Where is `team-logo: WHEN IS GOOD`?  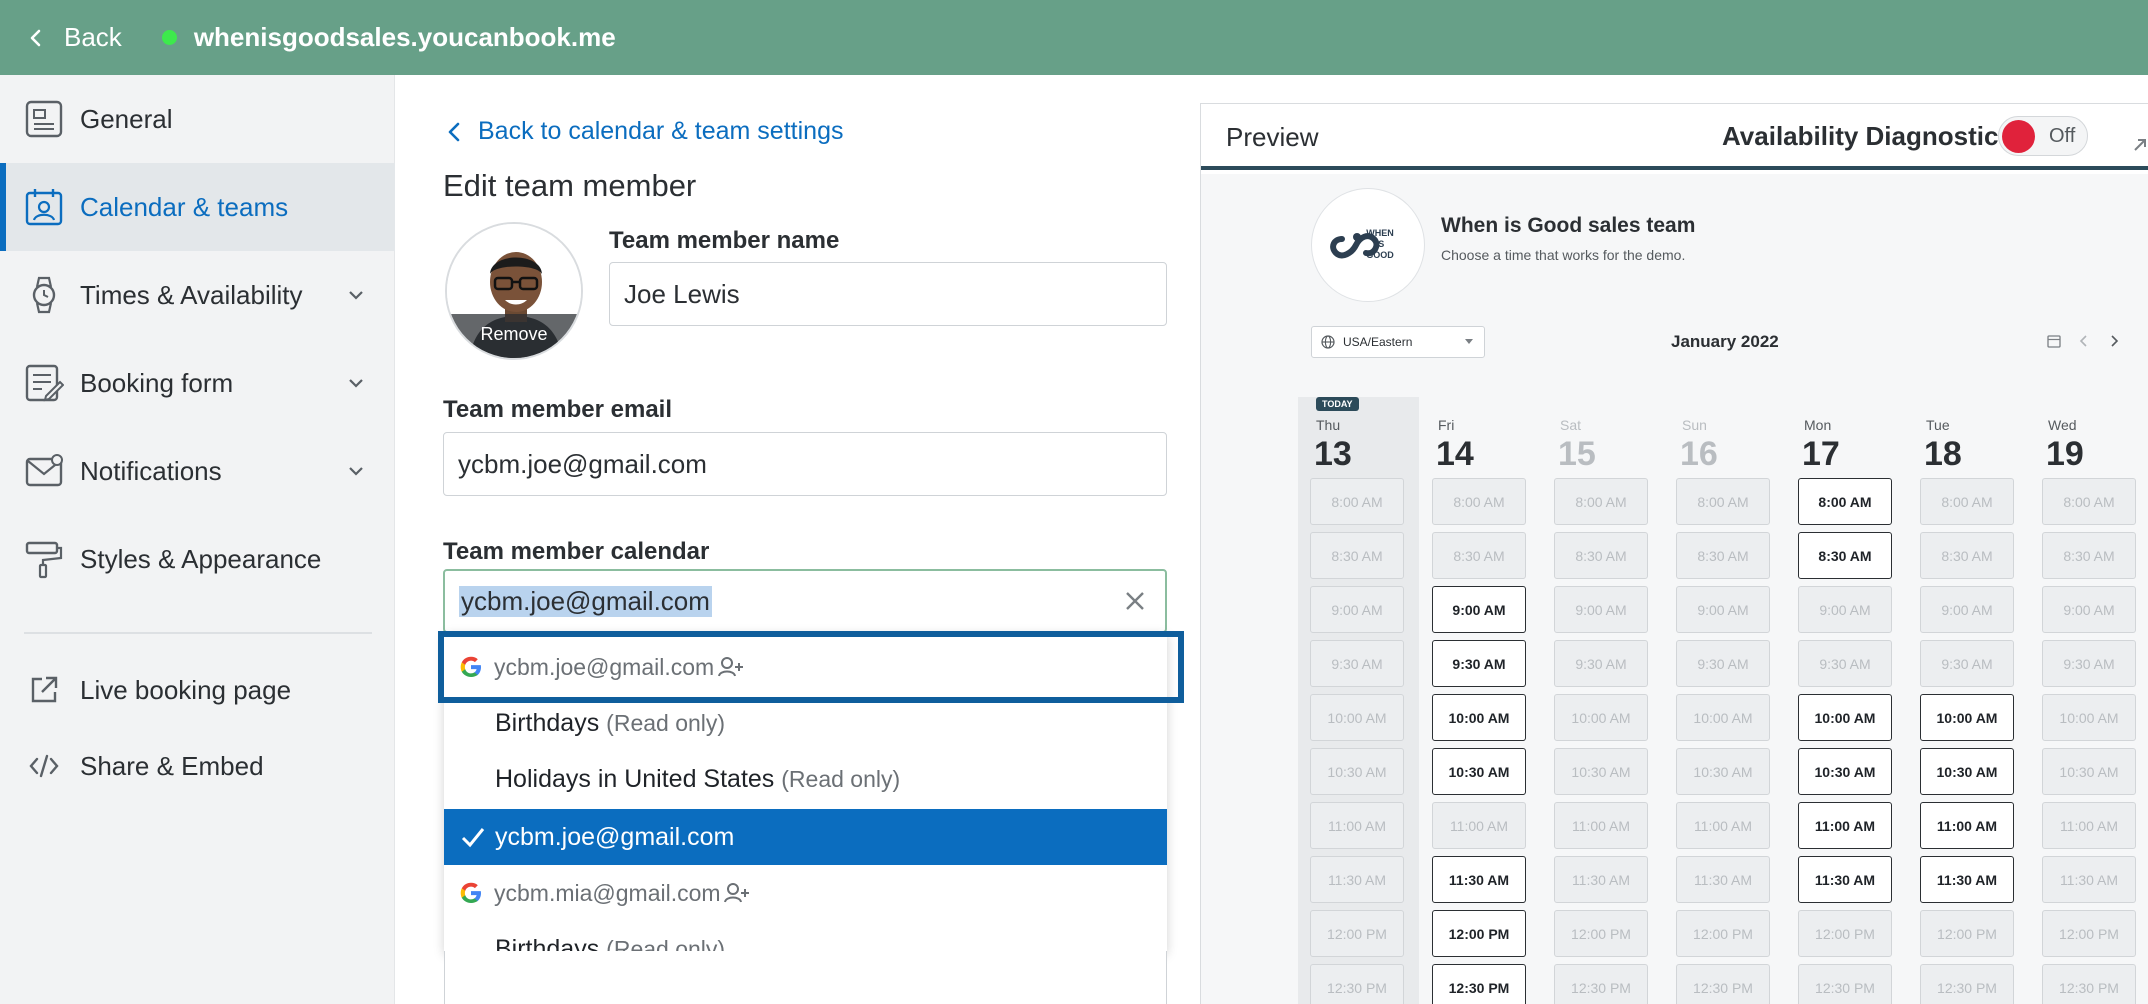 team-logo: WHEN IS GOOD is located at coordinates (1368, 245).